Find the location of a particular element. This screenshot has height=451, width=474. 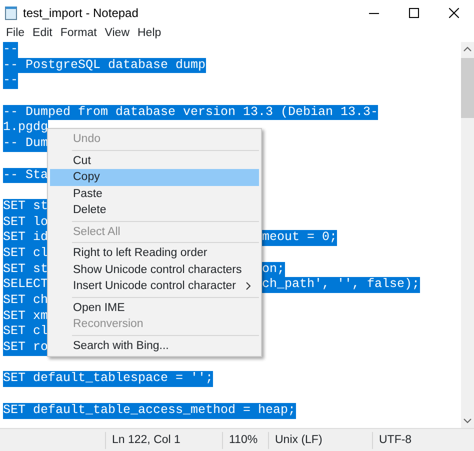

menu-item: Insert Unicode control character is located at coordinates (154, 286).